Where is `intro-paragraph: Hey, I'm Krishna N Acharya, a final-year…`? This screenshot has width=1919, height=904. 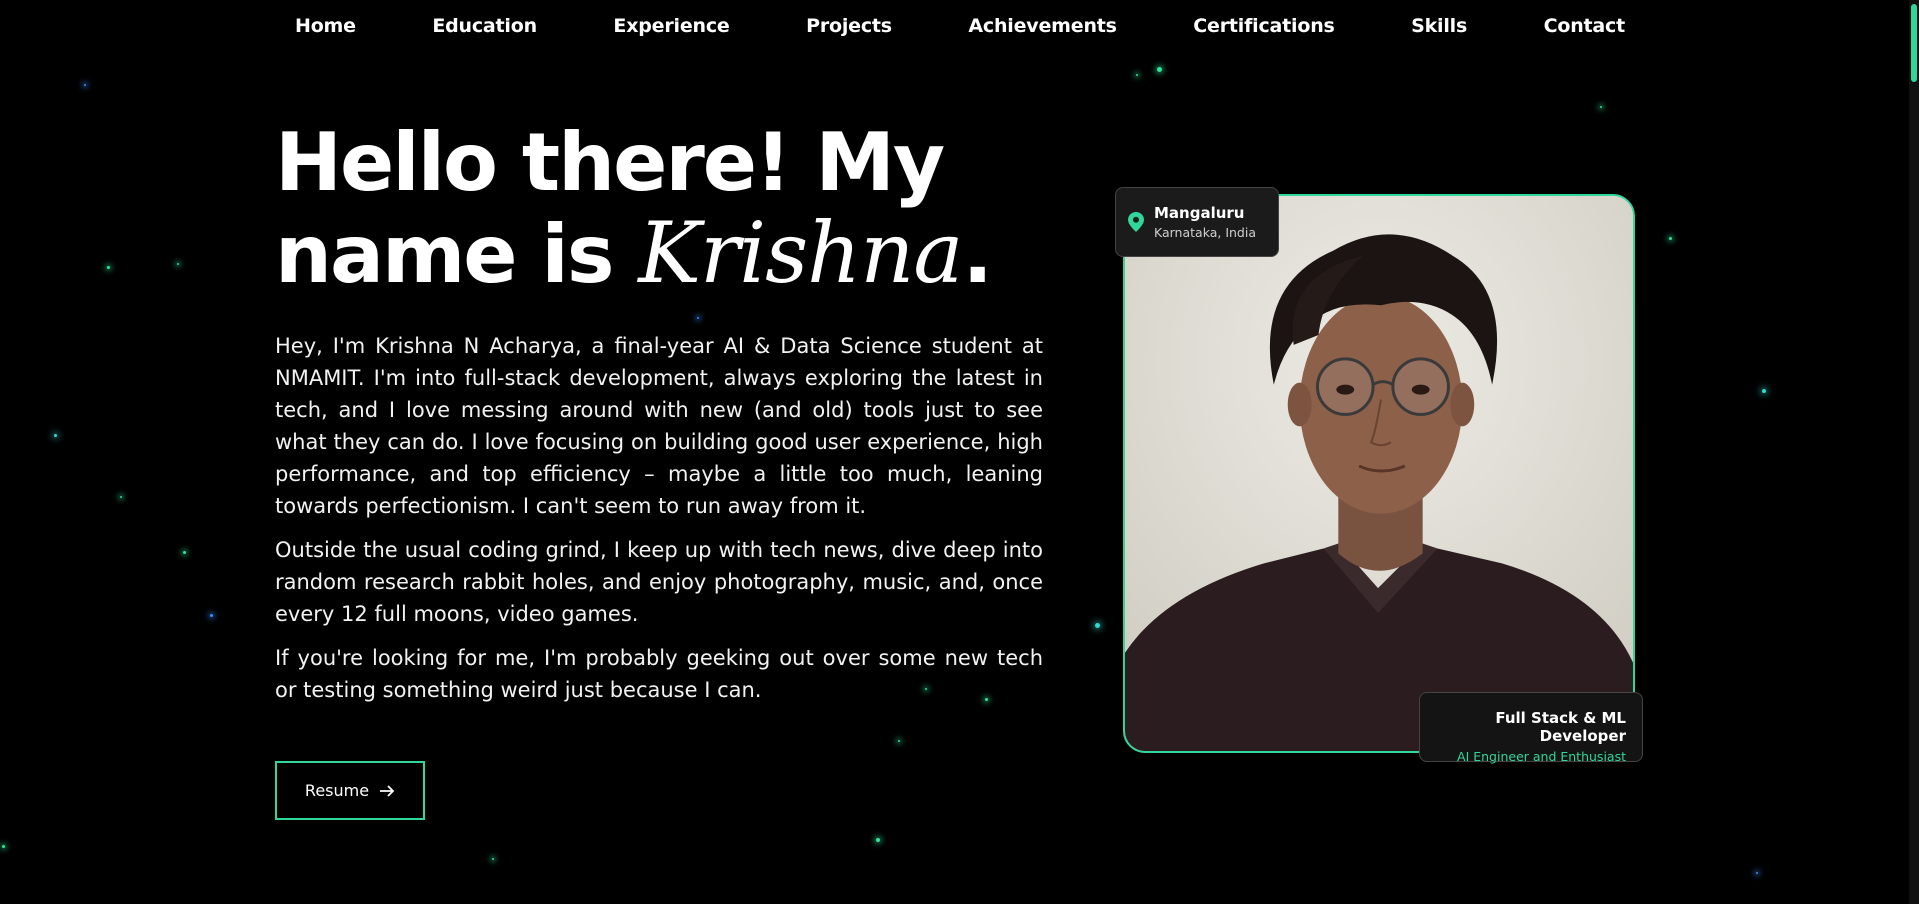 intro-paragraph: Hey, I'm Krishna N Acharya, a final-year… is located at coordinates (659, 426).